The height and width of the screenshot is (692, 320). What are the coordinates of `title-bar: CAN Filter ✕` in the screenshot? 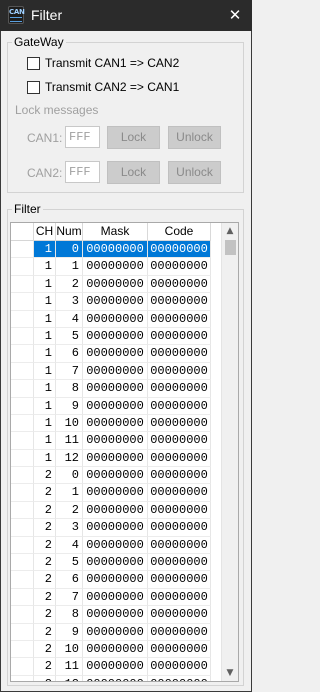 It's located at (126, 15).